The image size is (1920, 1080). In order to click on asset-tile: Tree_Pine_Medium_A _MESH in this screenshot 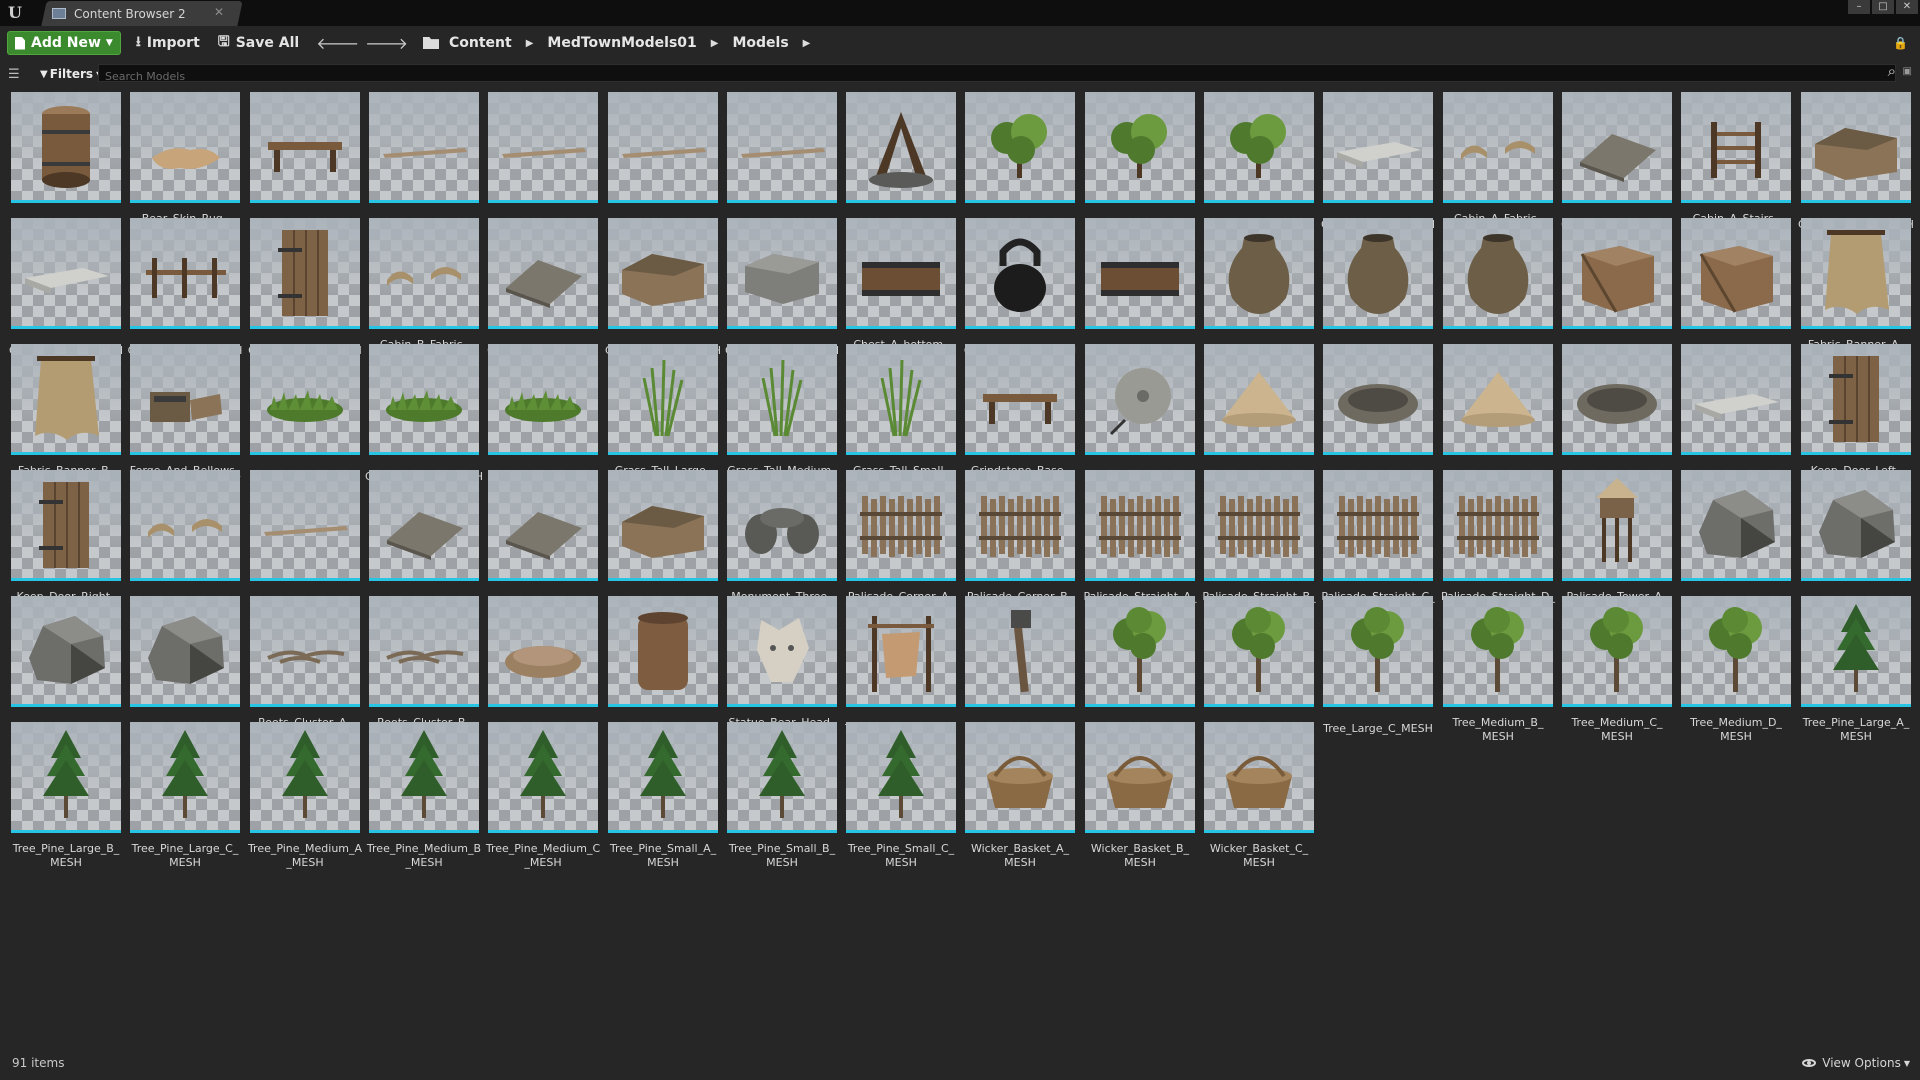, I will do `click(305, 799)`.